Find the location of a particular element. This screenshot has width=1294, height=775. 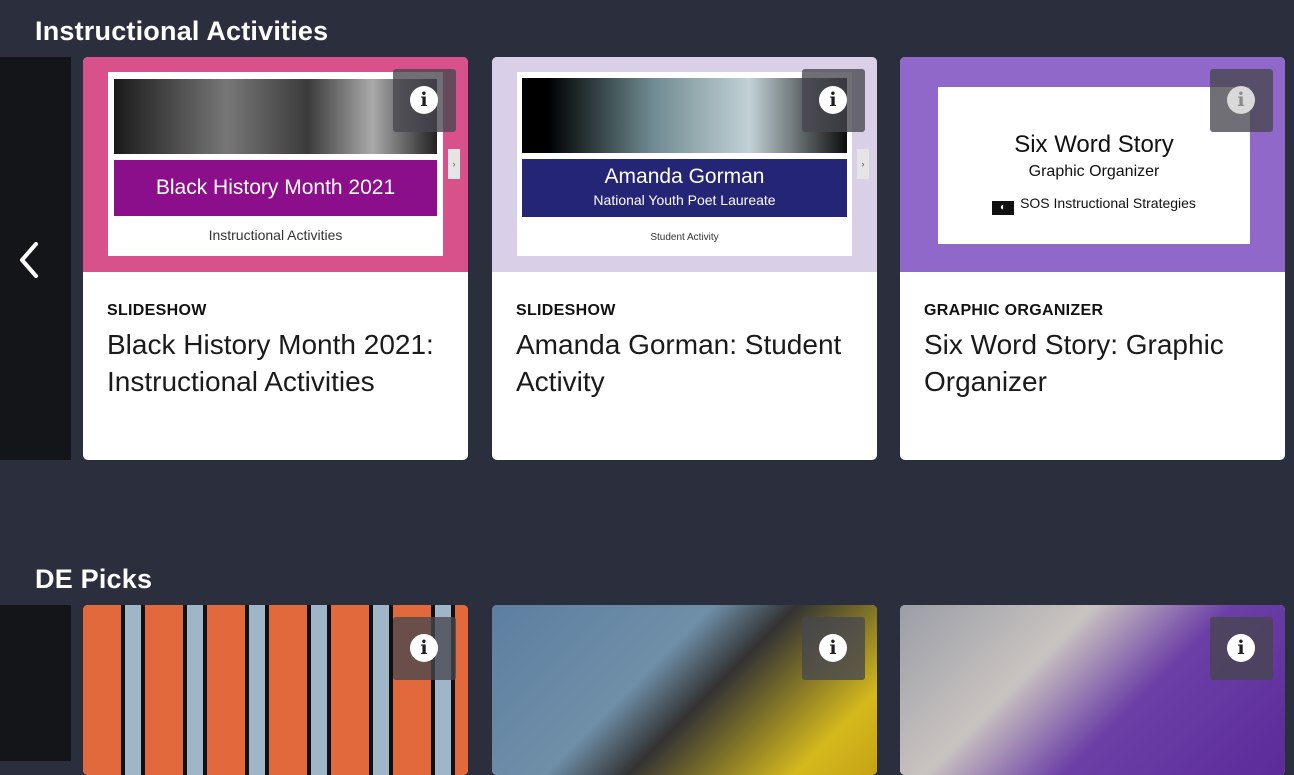

card-de-pick-2: i is located at coordinates (684, 690).